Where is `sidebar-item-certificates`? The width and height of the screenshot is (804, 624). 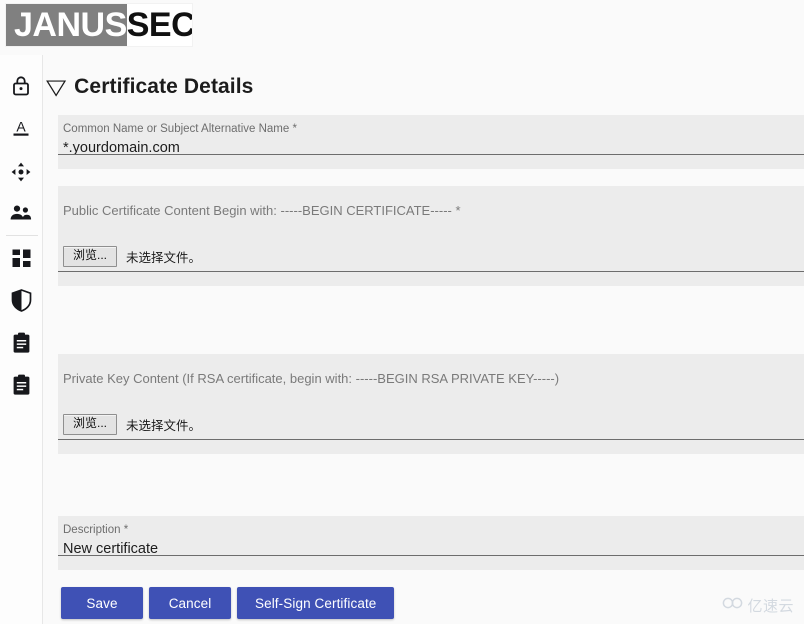 sidebar-item-certificates is located at coordinates (21, 85).